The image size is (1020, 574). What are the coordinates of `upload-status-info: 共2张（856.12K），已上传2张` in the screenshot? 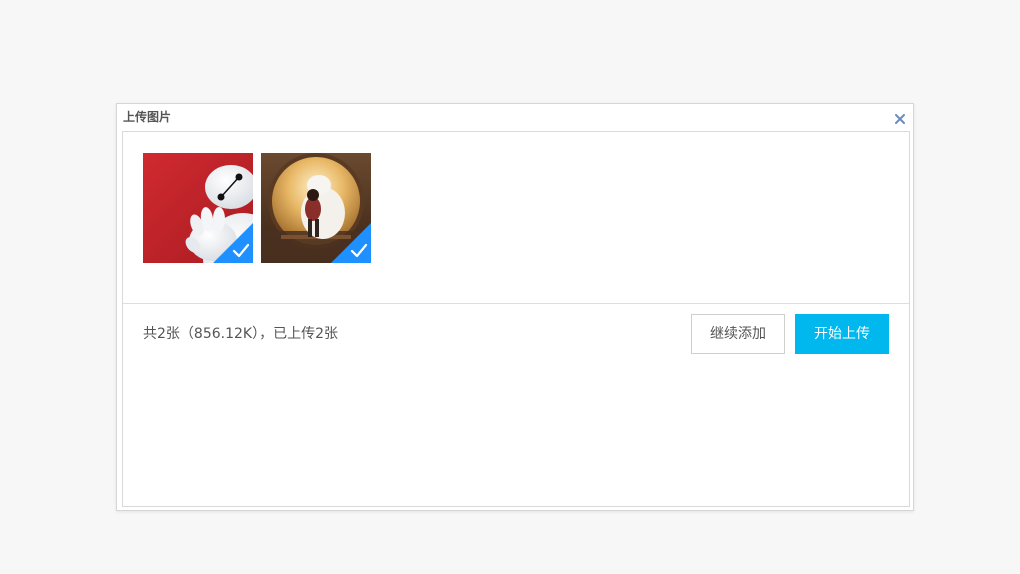 It's located at (240, 334).